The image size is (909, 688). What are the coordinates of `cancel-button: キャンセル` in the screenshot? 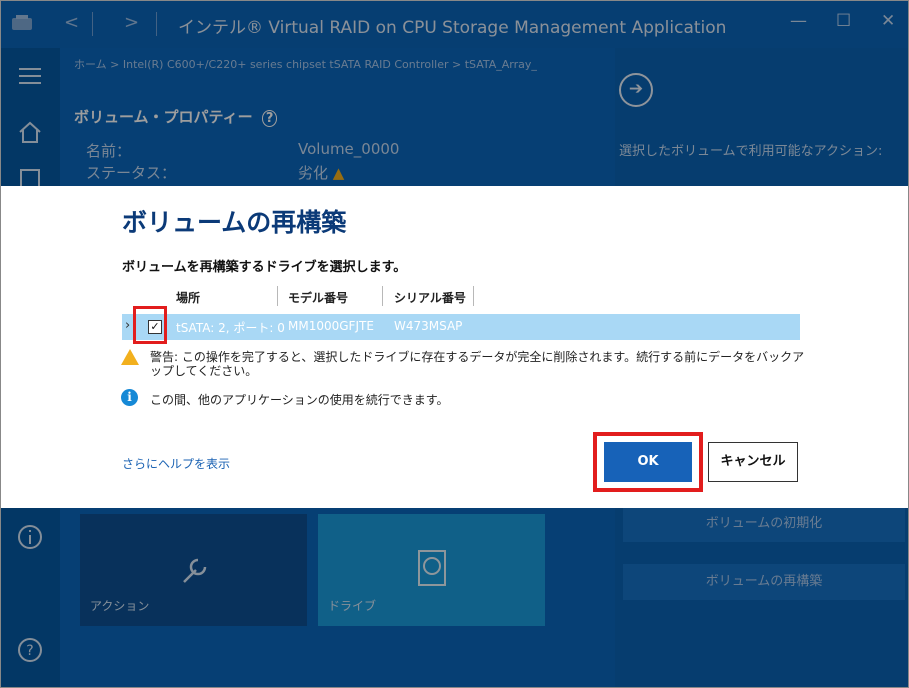 It's located at (753, 462).